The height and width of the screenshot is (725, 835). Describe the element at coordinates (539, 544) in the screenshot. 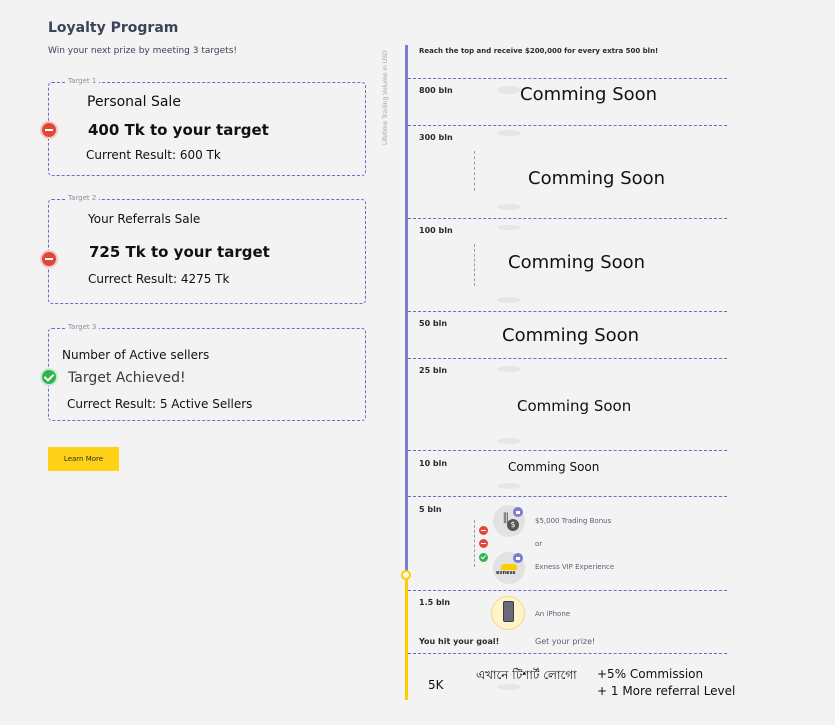

I see `or-text: or` at that location.